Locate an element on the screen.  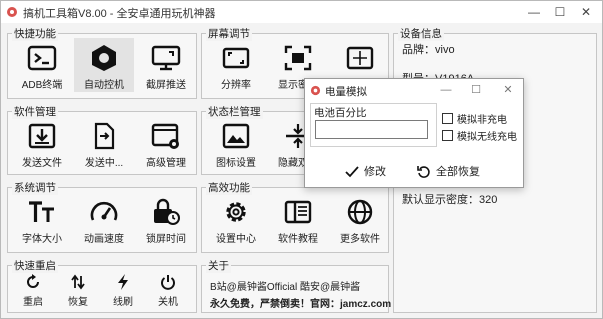
dialog-title: 电量模拟 is located at coordinates (346, 92).